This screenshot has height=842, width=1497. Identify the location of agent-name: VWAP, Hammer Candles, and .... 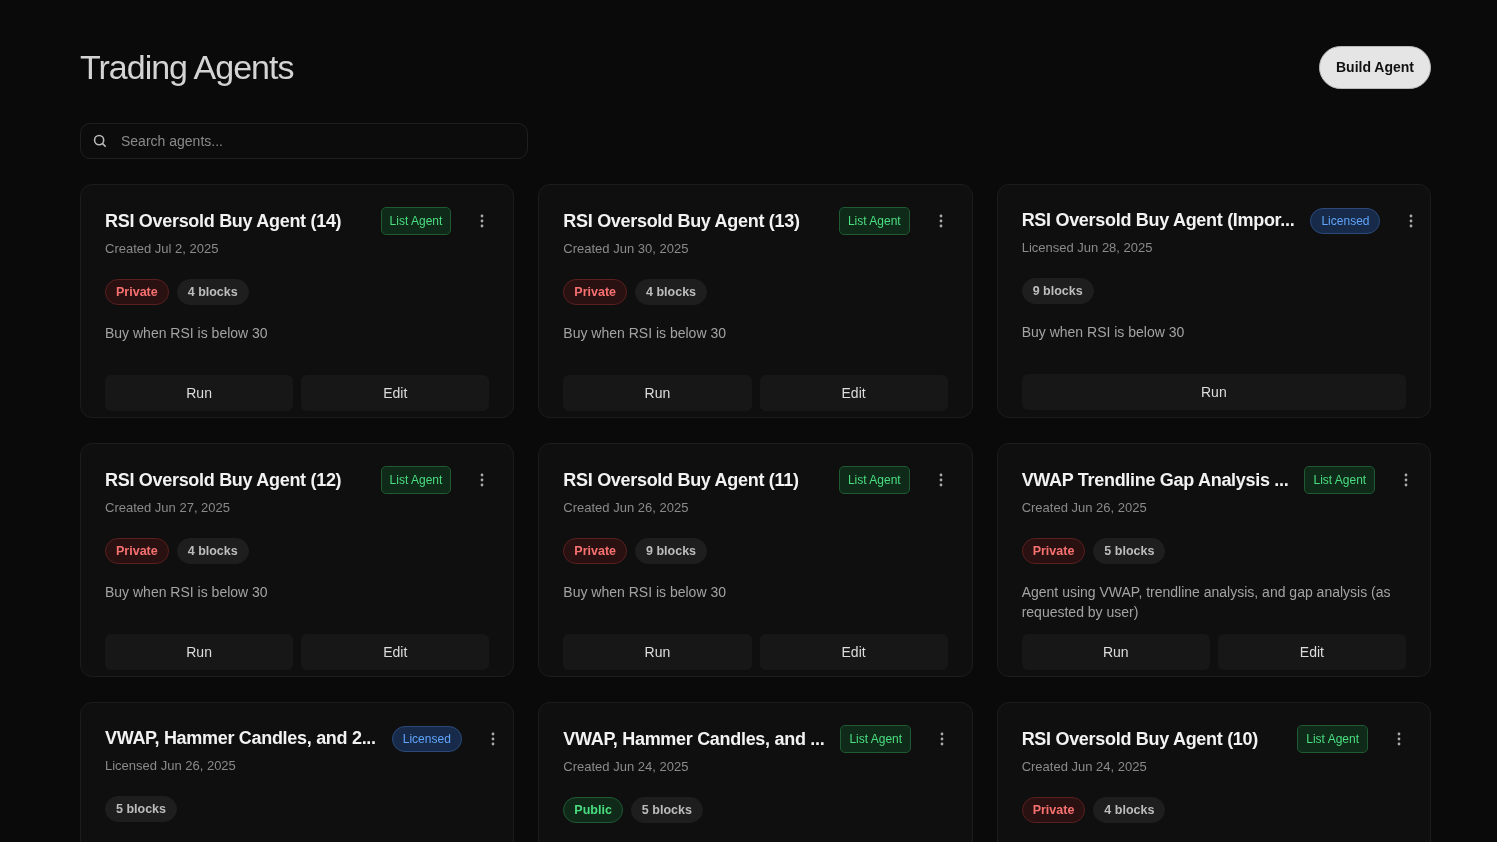
(694, 739).